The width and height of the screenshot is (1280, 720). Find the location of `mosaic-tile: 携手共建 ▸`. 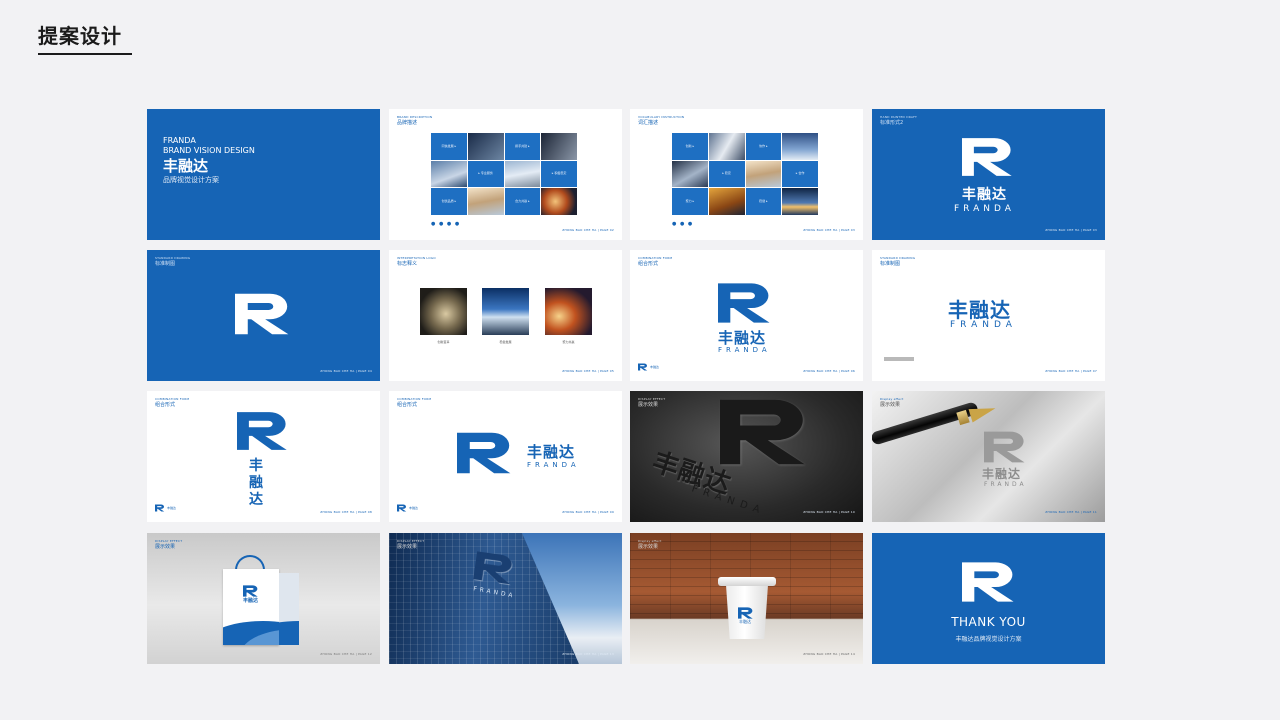

mosaic-tile: 携手共建 ▸ is located at coordinates (522, 146).